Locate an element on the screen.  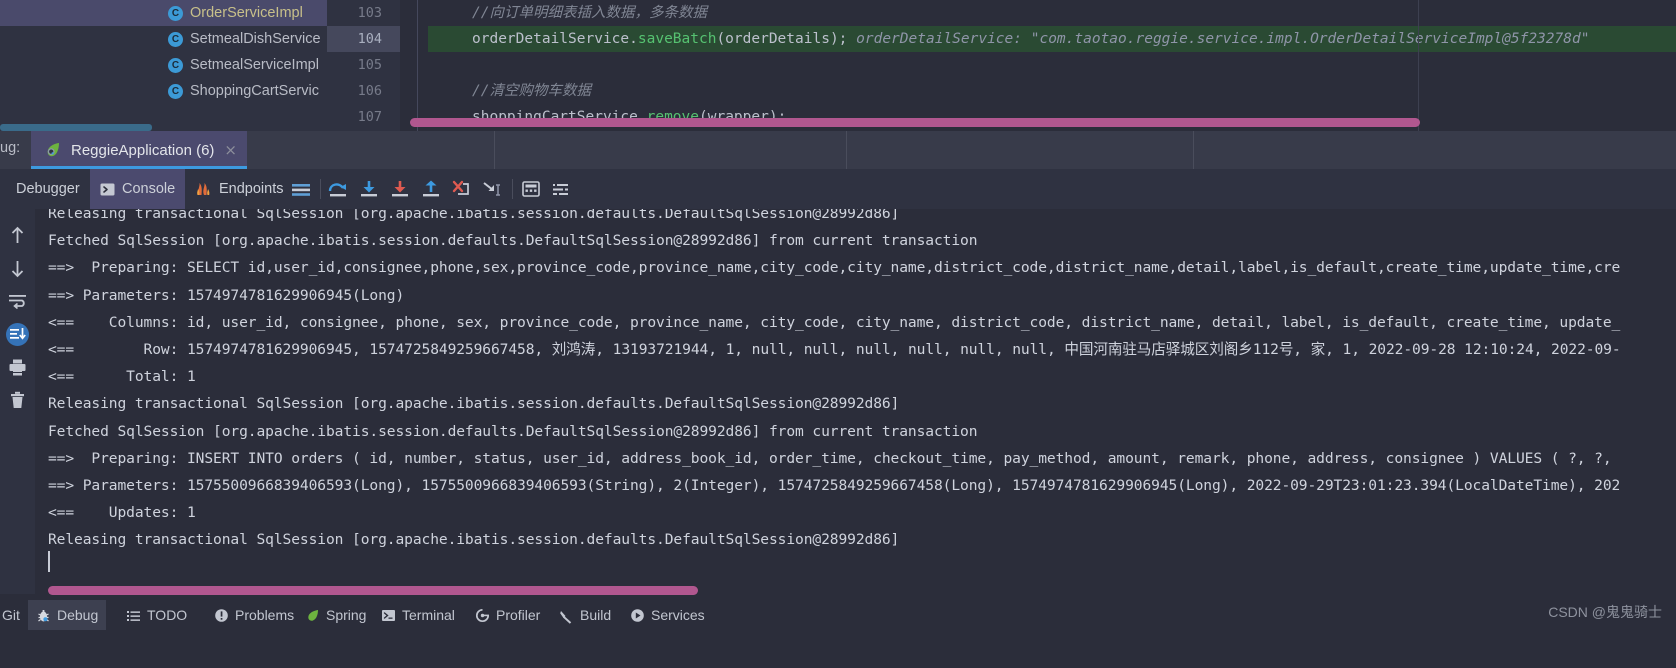
evaluate-expression-icon is located at coordinates (531, 189).